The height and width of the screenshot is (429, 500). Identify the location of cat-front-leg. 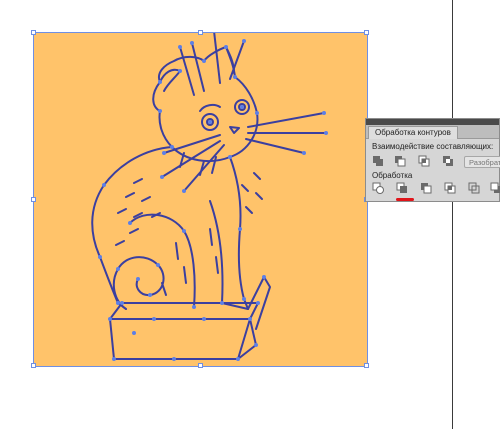
(216, 252).